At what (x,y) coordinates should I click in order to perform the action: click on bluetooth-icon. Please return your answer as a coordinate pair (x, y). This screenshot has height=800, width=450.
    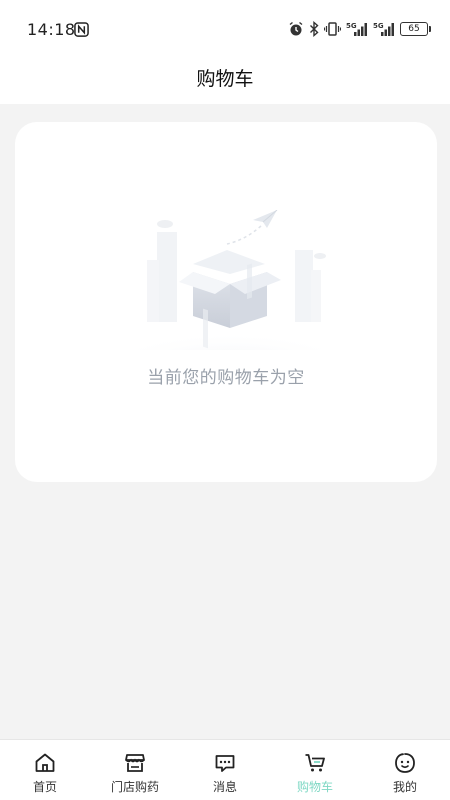
    Looking at the image, I should click on (314, 29).